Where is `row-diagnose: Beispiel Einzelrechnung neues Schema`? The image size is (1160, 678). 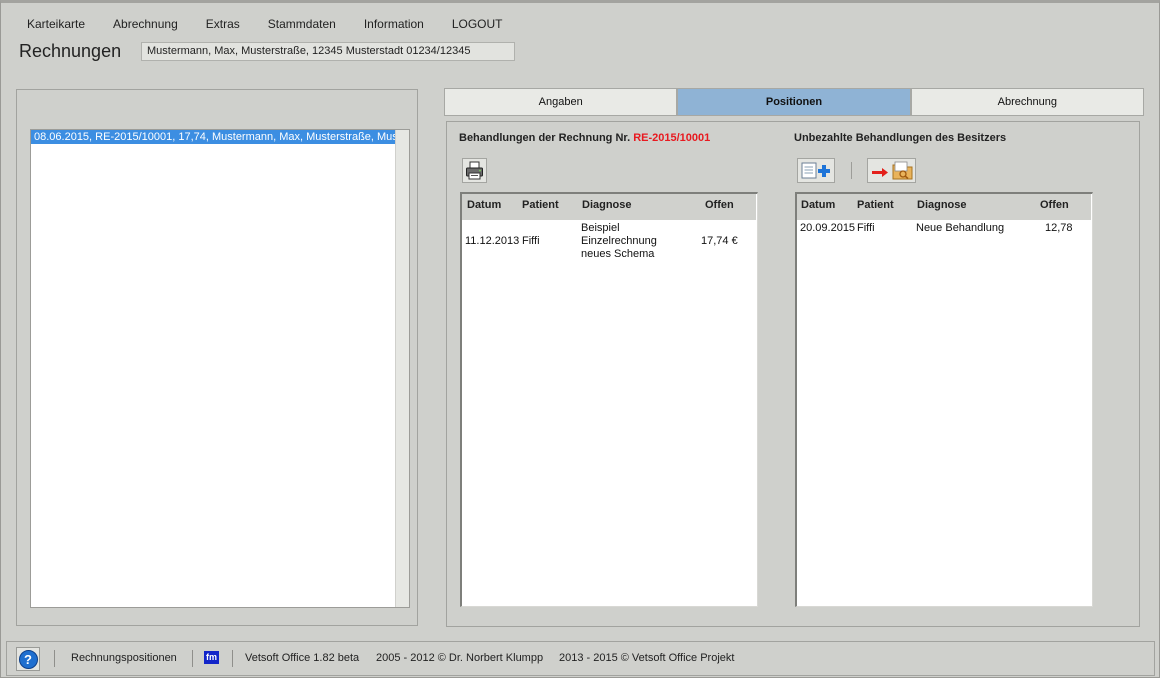 row-diagnose: Beispiel Einzelrechnung neues Schema is located at coordinates (619, 241).